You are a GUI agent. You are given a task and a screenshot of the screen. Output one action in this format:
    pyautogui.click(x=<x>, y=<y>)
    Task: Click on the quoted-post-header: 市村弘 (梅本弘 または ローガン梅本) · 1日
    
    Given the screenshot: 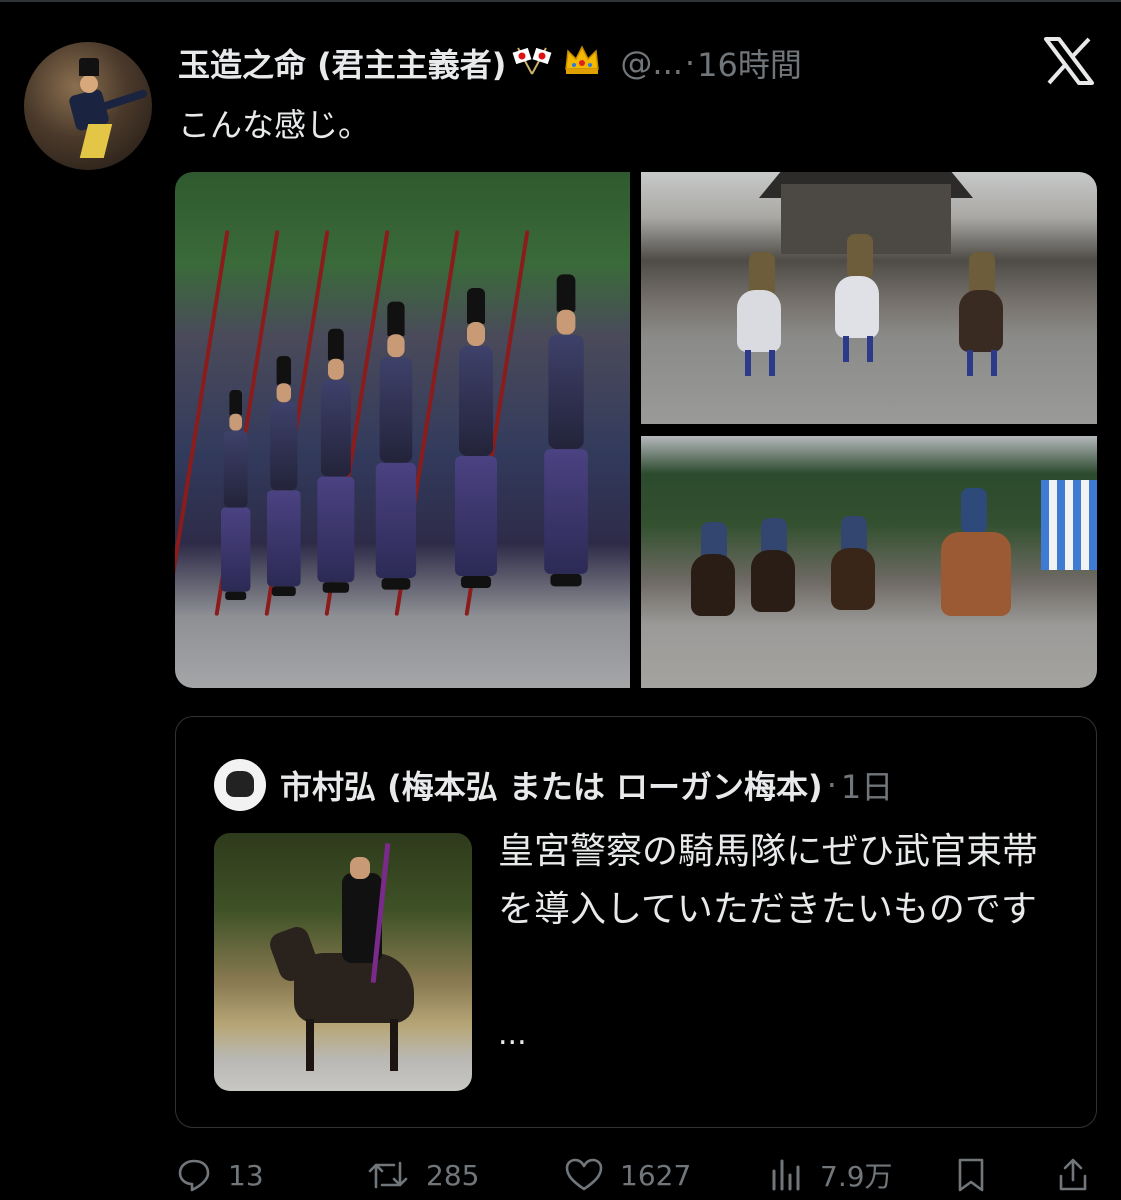 What is the action you would take?
    pyautogui.click(x=586, y=785)
    